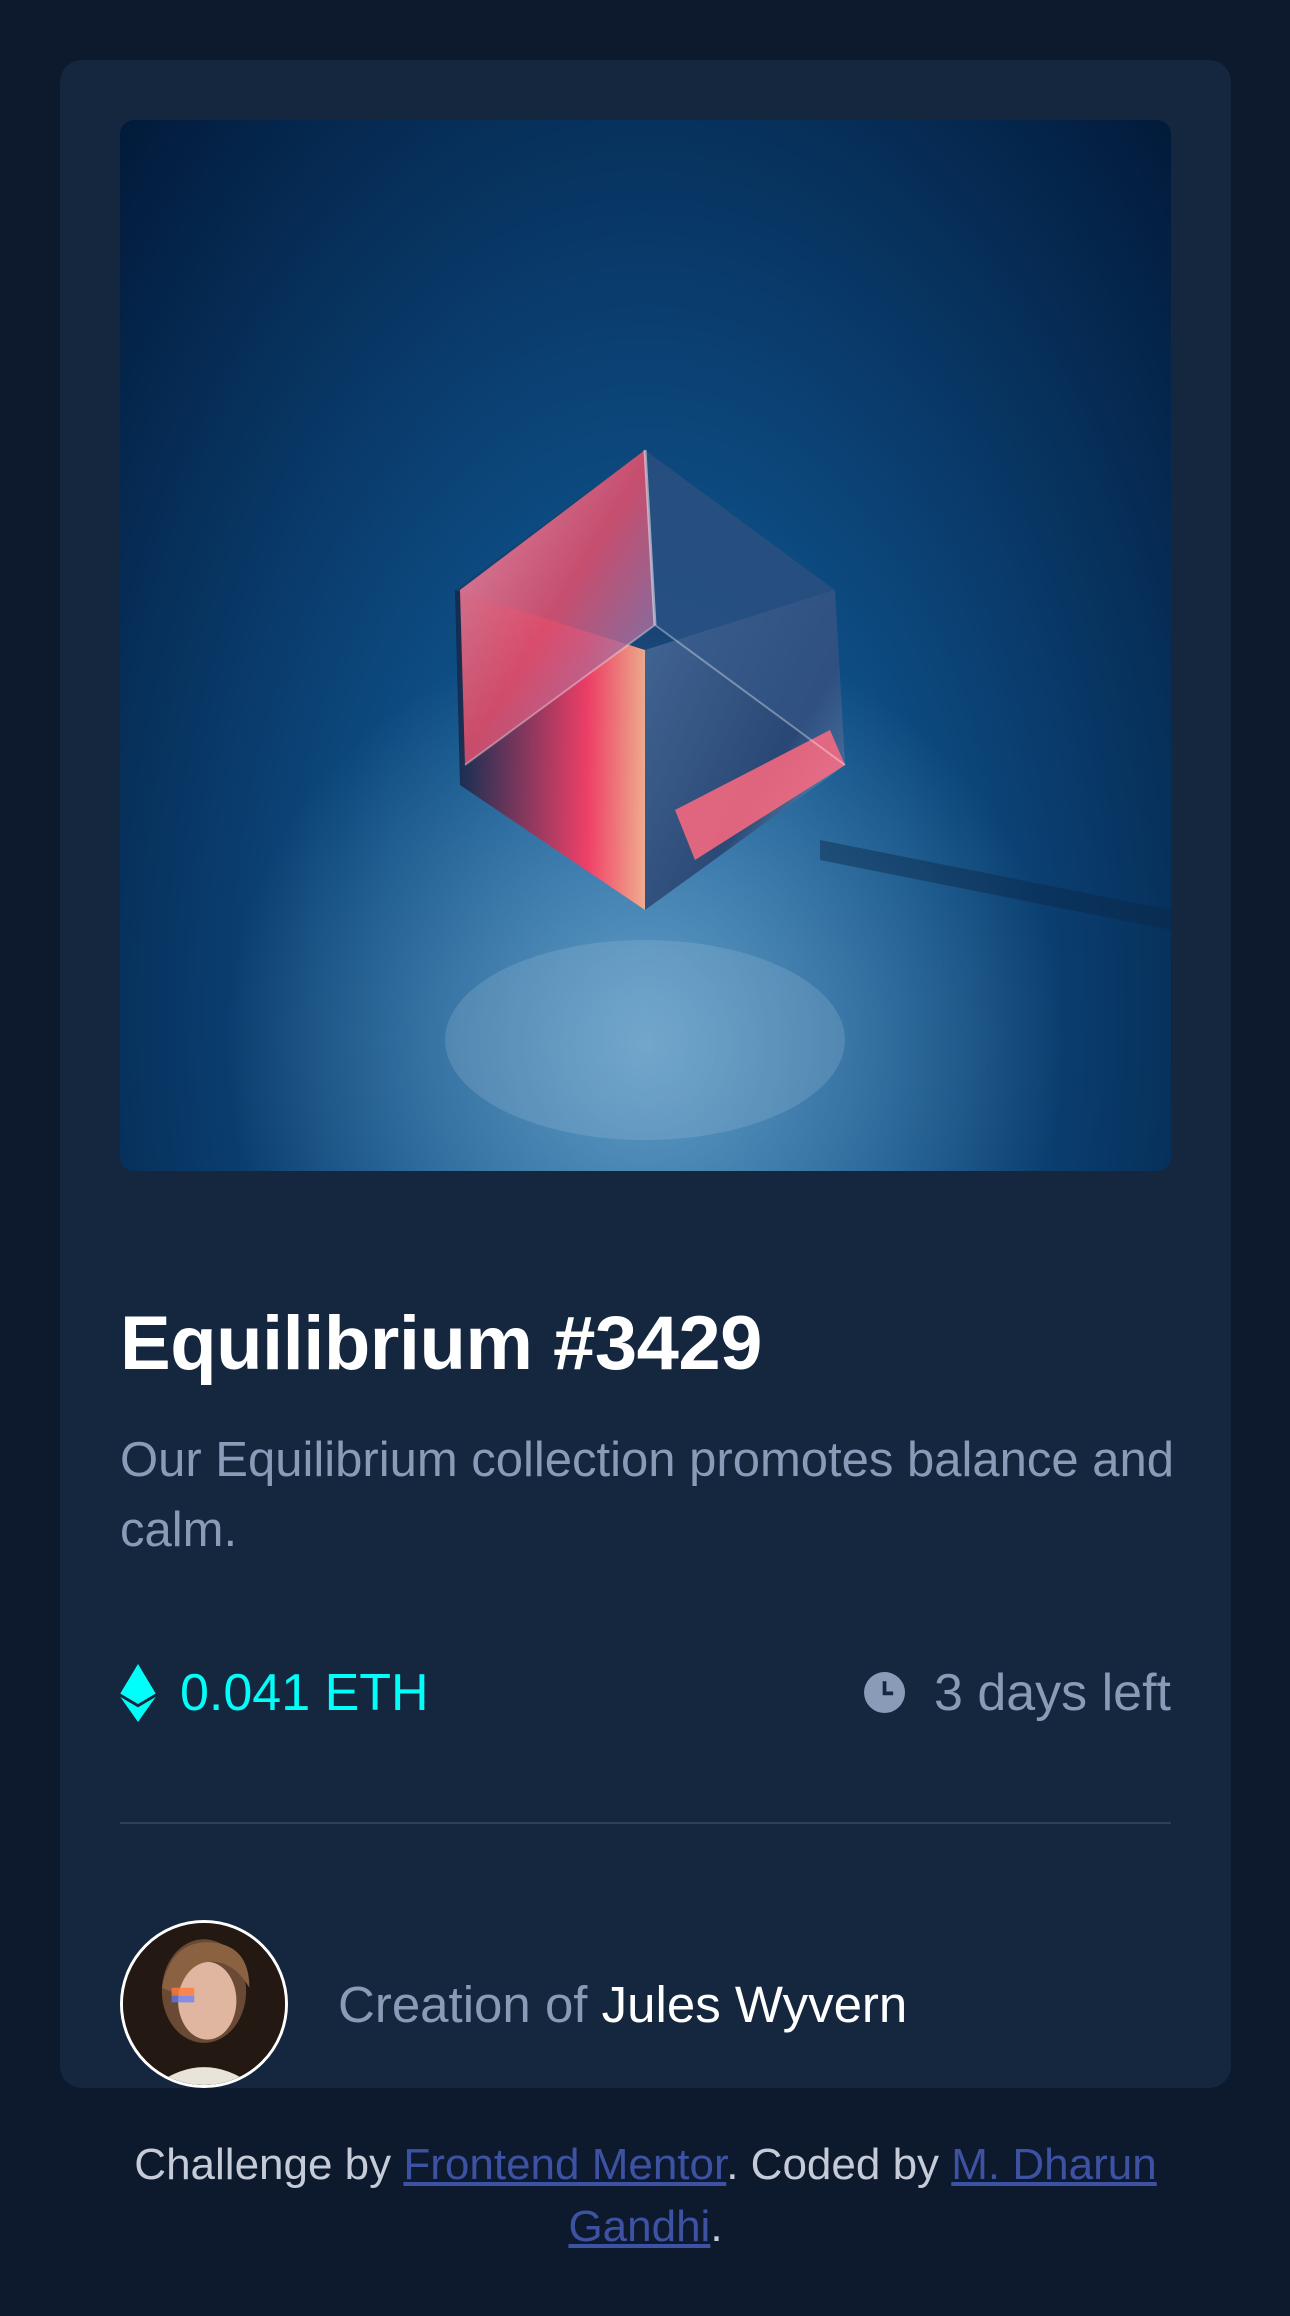  What do you see at coordinates (138, 1693) in the screenshot?
I see `ethereum-icon` at bounding box center [138, 1693].